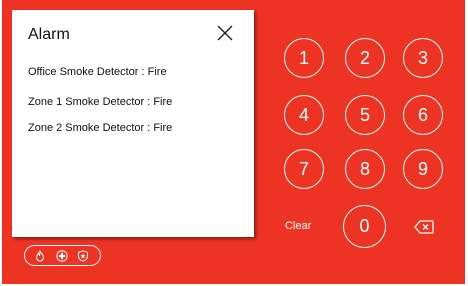 The image size is (468, 286). I want to click on keypad-key-2: 2, so click(365, 58).